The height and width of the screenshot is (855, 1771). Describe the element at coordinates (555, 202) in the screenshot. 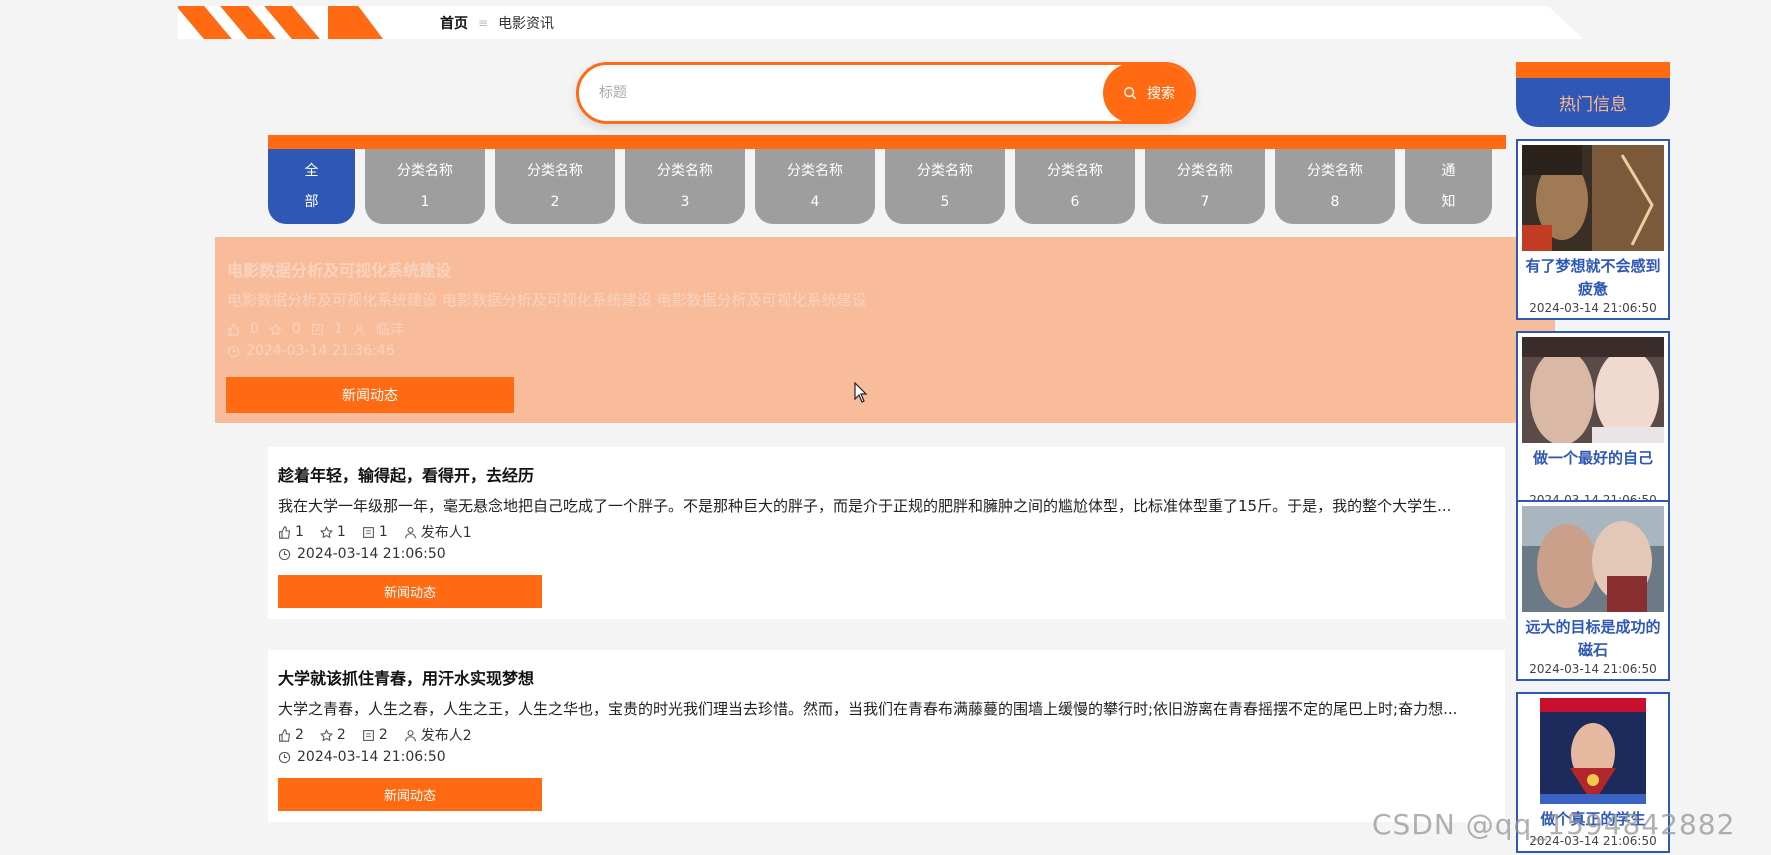

I see `tab-label: 2` at that location.